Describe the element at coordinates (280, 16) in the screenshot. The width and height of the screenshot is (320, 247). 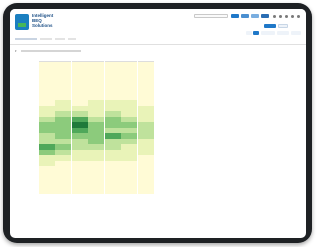
I see `bell-icon` at that location.